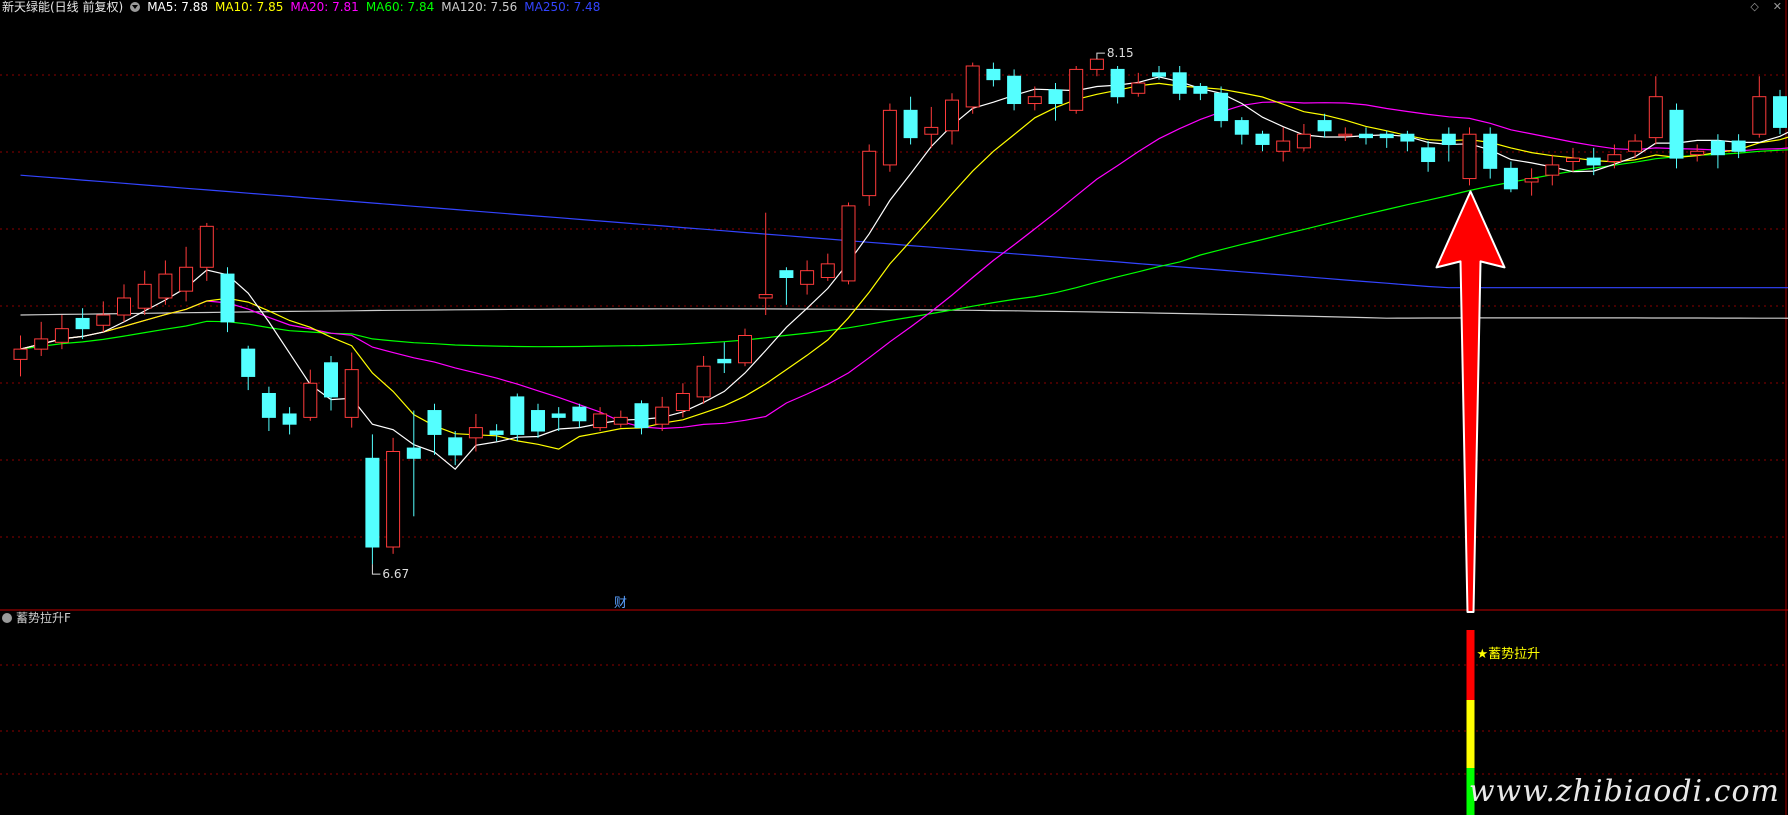 The image size is (1788, 815). I want to click on settings-toggle-icon, so click(135, 7).